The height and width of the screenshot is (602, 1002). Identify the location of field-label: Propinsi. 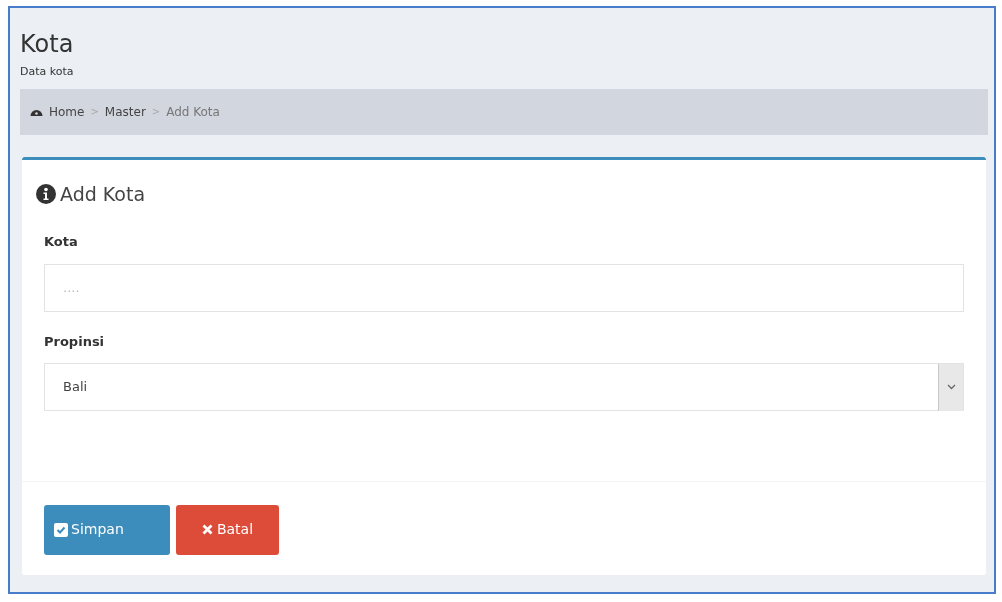
(75, 341).